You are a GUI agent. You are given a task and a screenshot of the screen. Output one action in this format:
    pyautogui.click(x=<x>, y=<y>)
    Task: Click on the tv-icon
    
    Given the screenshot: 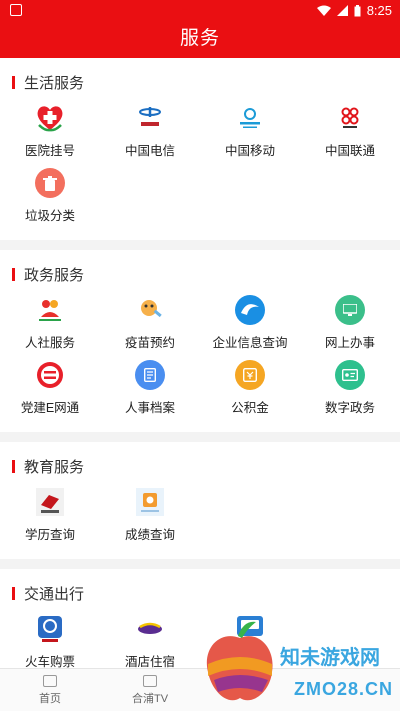 What is the action you would take?
    pyautogui.click(x=150, y=680)
    